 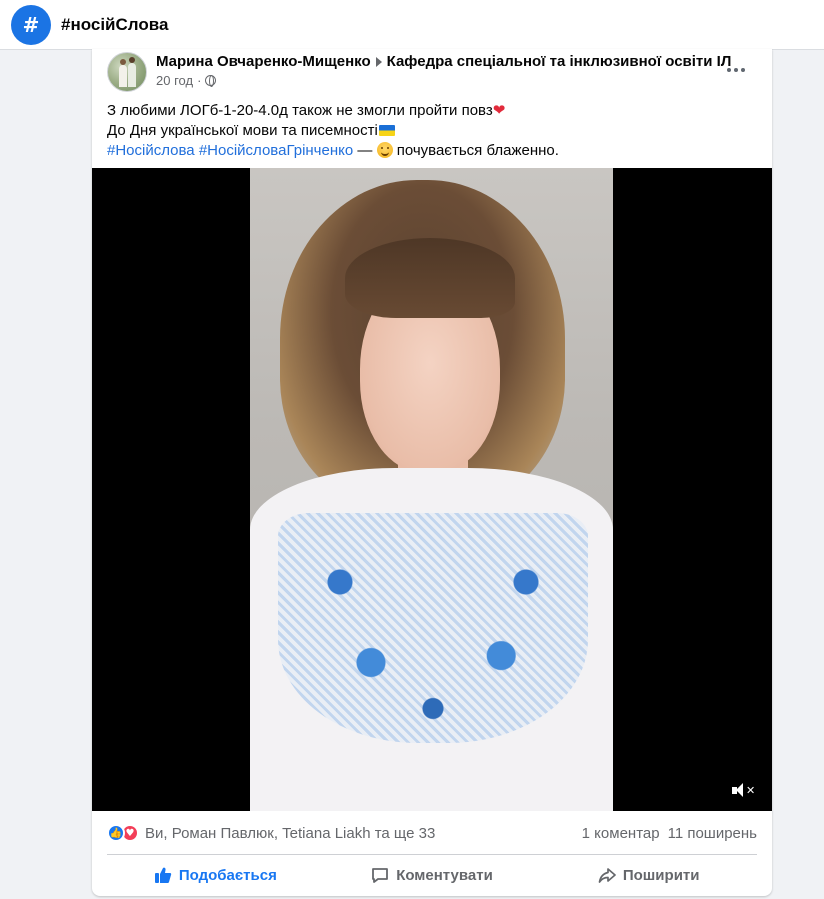 What do you see at coordinates (412, 25) in the screenshot?
I see `hashtag-header: # #носійСлова` at bounding box center [412, 25].